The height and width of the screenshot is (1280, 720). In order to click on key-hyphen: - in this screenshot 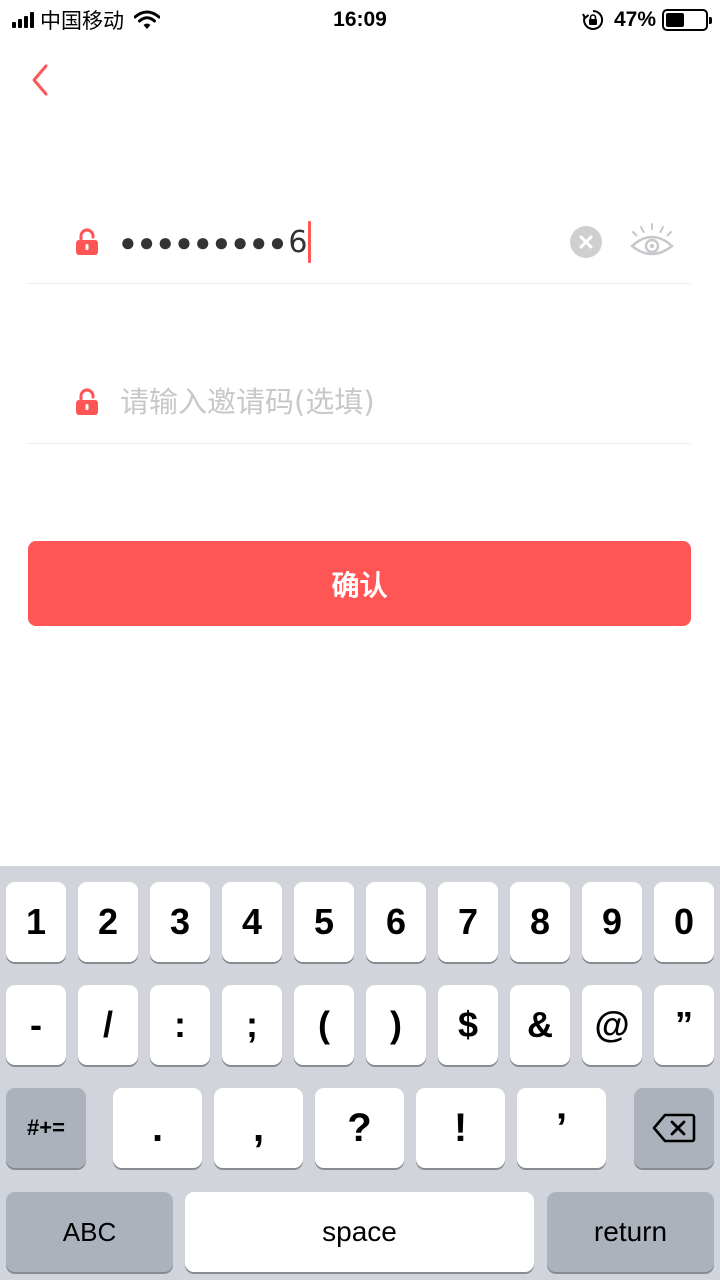, I will do `click(36, 1025)`.